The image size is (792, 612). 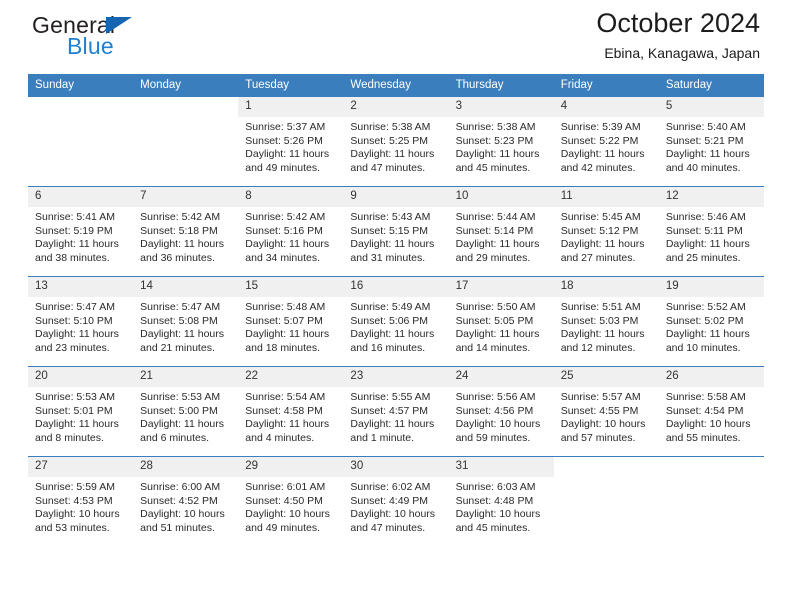 I want to click on day-number: 10, so click(x=501, y=197).